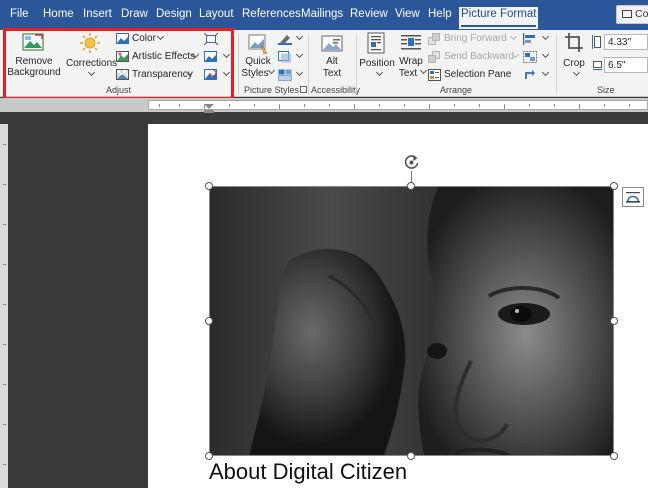 The image size is (648, 488). Describe the element at coordinates (271, 14) in the screenshot. I see `tab-references: References` at that location.